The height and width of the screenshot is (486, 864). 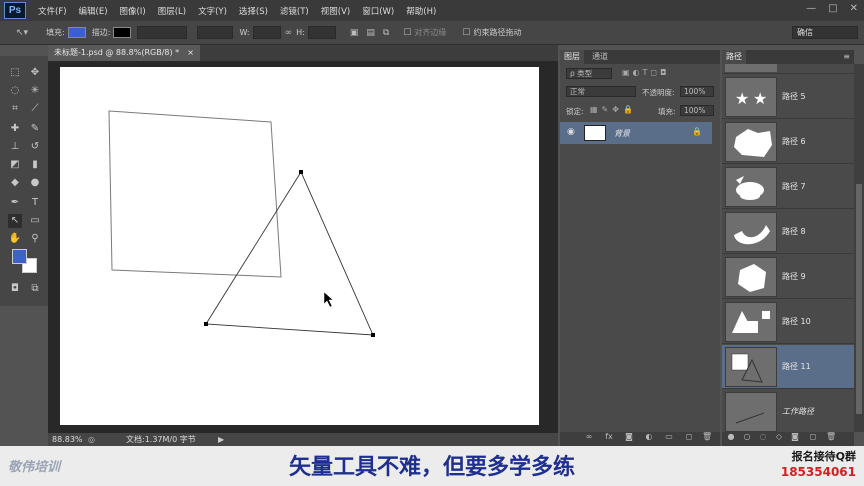 I want to click on anchor-point-left, so click(x=206, y=324).